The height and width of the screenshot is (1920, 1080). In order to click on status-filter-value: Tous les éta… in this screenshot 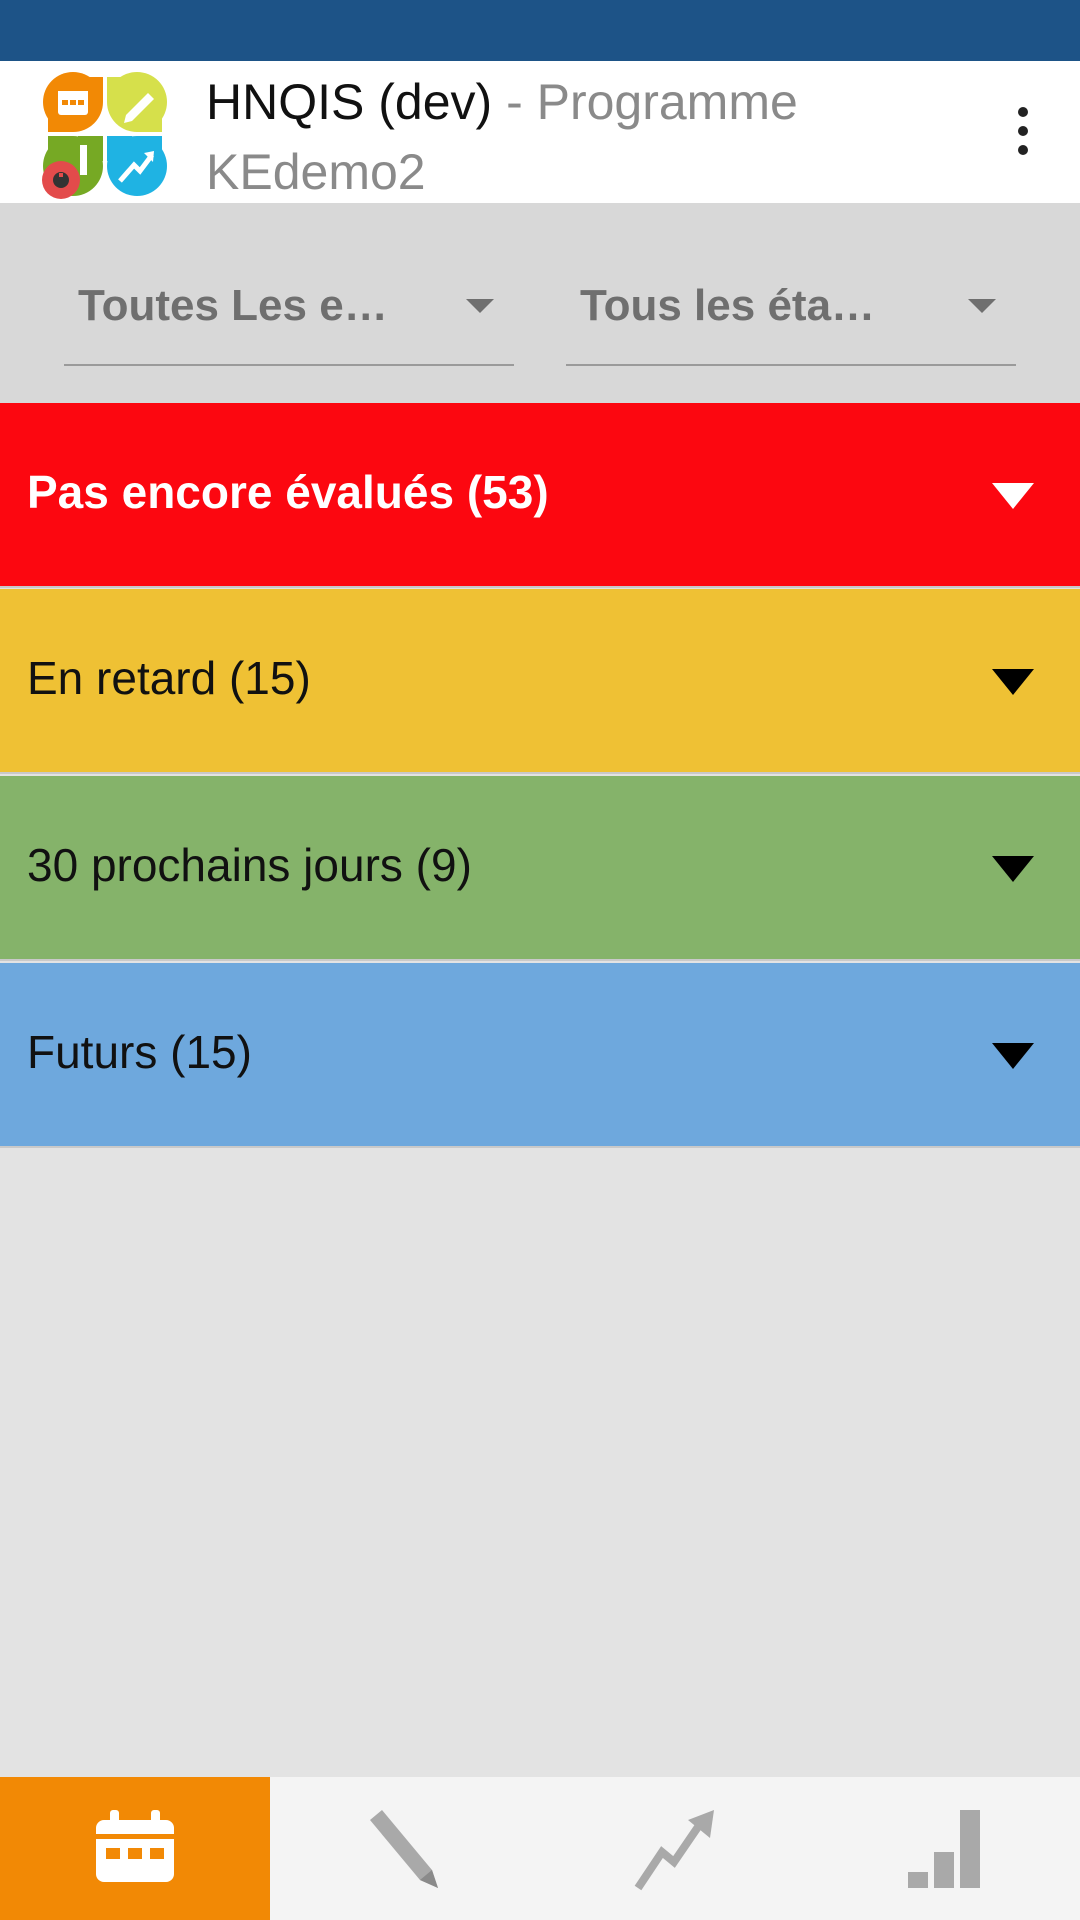, I will do `click(728, 305)`.